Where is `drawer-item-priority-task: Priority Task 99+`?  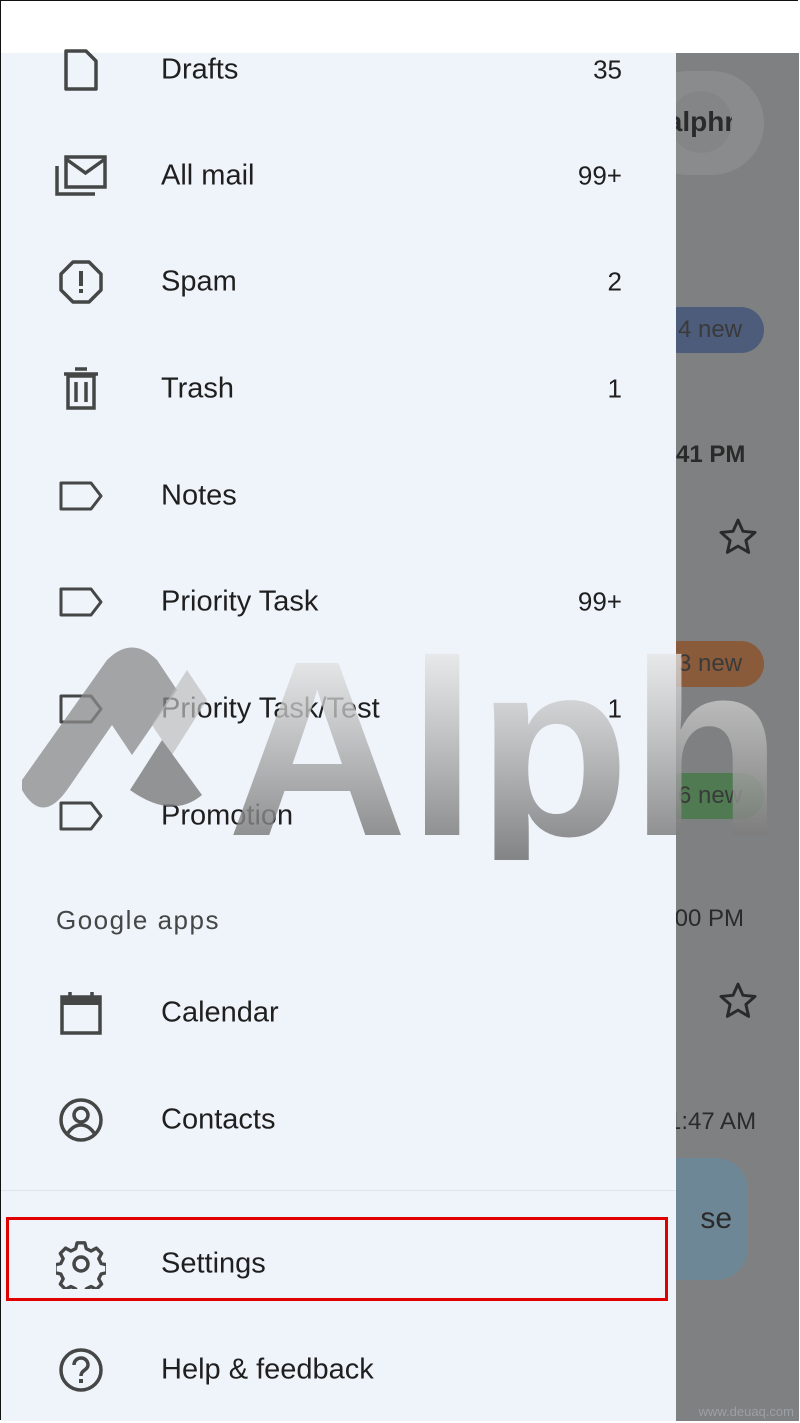
drawer-item-priority-task: Priority Task 99+ is located at coordinates (338, 602).